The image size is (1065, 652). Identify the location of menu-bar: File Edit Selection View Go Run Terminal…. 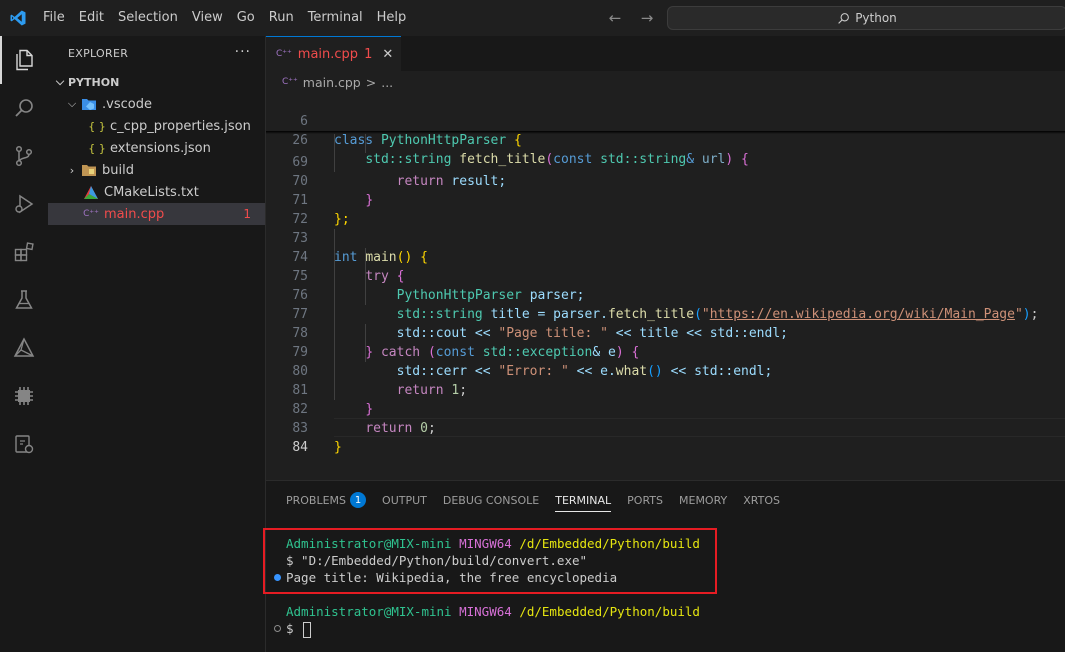
(224, 18).